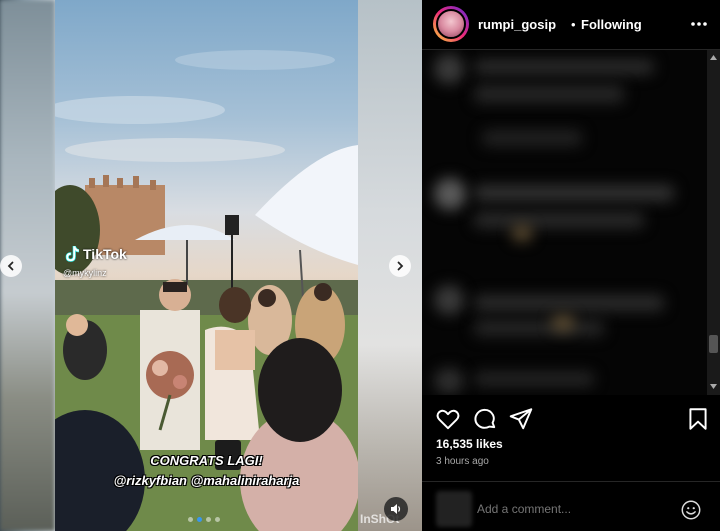 The width and height of the screenshot is (720, 531). I want to click on scroll-up-arrow, so click(713, 57).